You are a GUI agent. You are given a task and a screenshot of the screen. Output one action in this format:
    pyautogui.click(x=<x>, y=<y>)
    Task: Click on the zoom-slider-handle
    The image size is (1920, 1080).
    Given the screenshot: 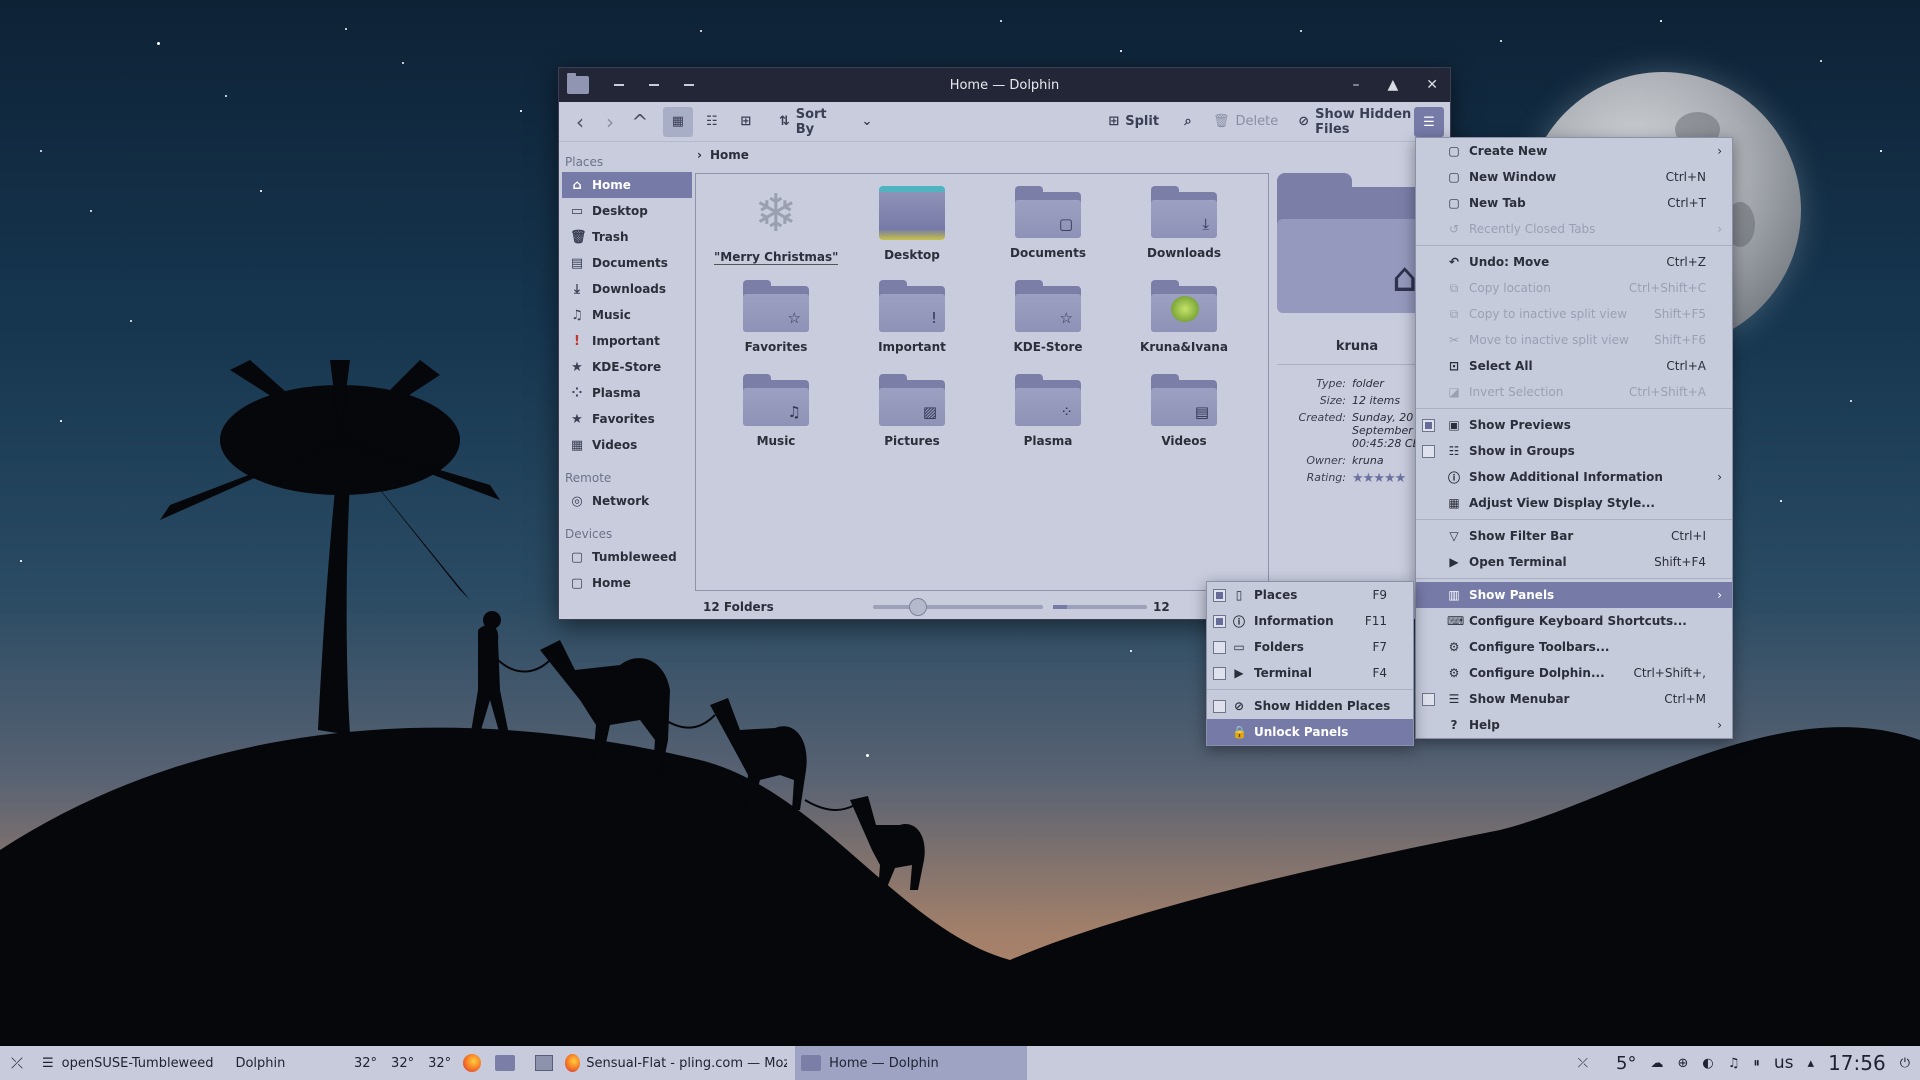 What is the action you would take?
    pyautogui.click(x=918, y=607)
    